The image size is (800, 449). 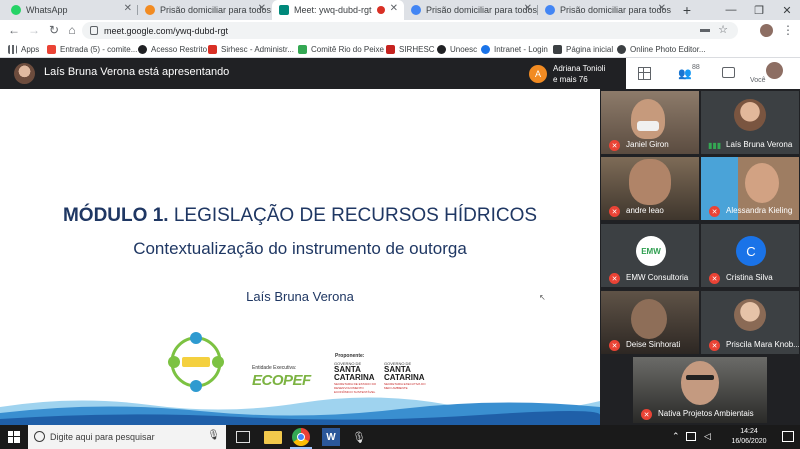 I want to click on address-bar: meet.google.com/ywq-dubd-rgt ▬ ☆, so click(x=410, y=30).